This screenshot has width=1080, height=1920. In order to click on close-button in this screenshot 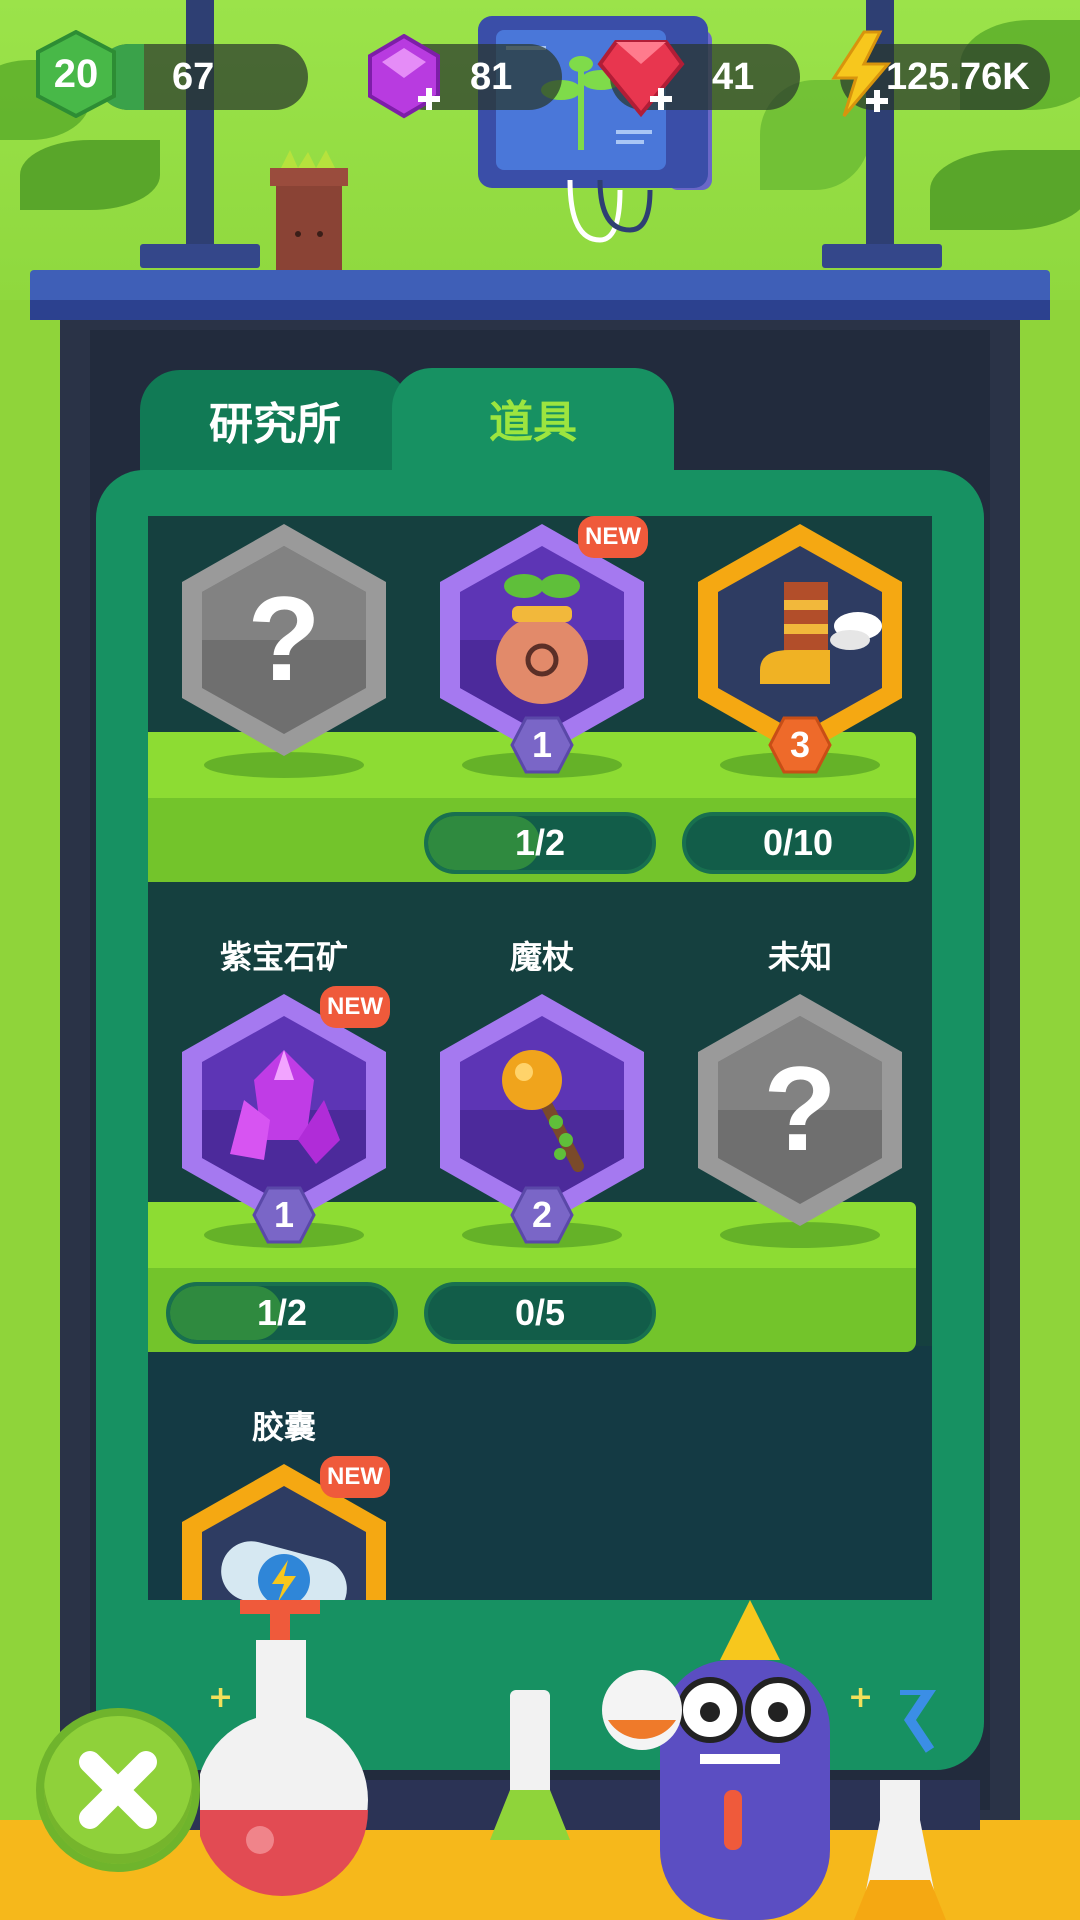, I will do `click(118, 1790)`.